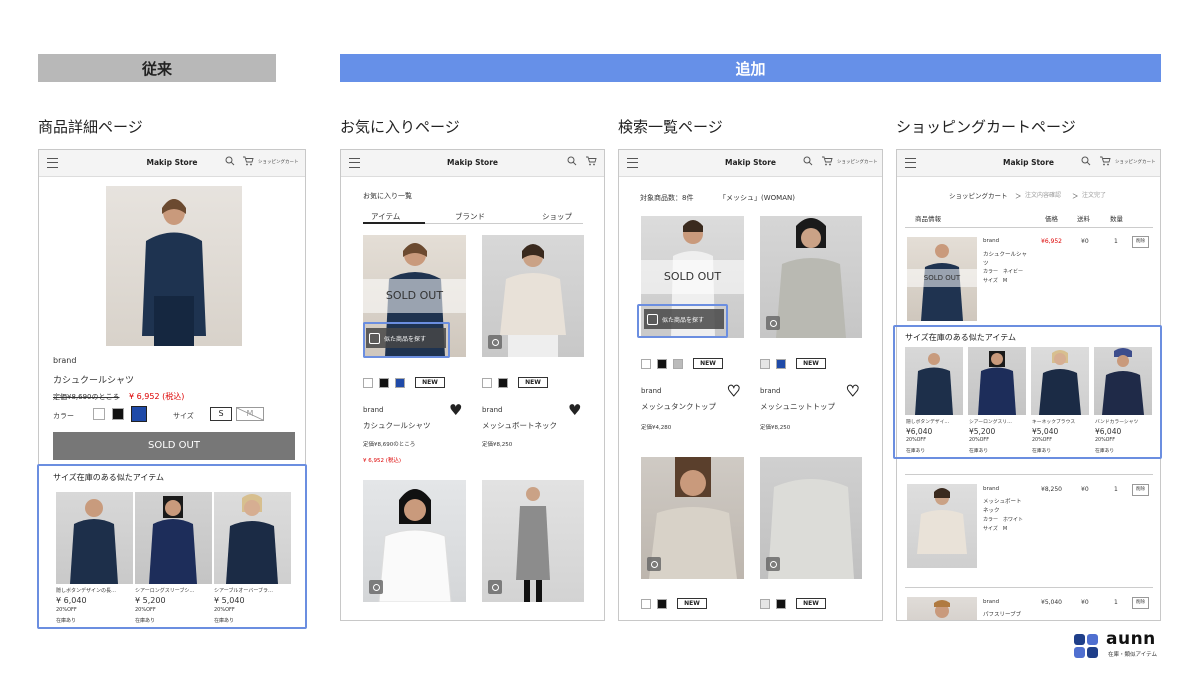  I want to click on cart-ship-3: ¥0, so click(1085, 602).